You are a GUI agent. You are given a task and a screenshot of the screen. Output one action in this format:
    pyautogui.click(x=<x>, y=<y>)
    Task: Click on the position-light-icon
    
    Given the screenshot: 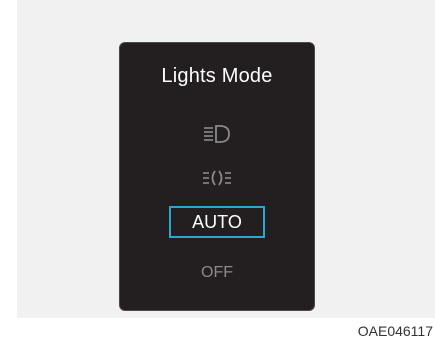 What is the action you would take?
    pyautogui.click(x=217, y=178)
    